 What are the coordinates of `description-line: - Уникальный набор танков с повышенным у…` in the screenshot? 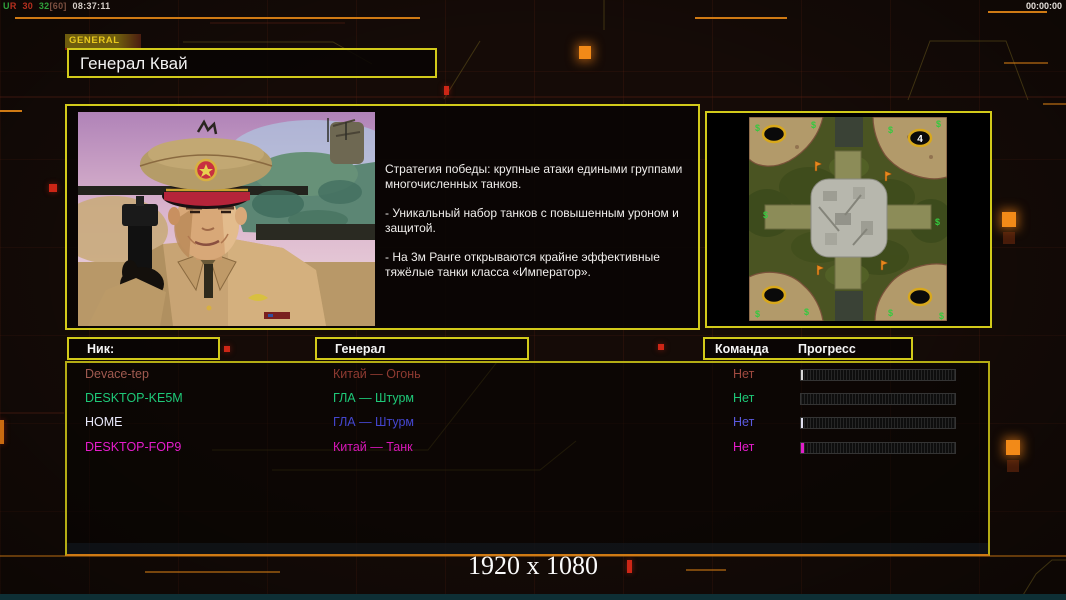 It's located at (532, 220).